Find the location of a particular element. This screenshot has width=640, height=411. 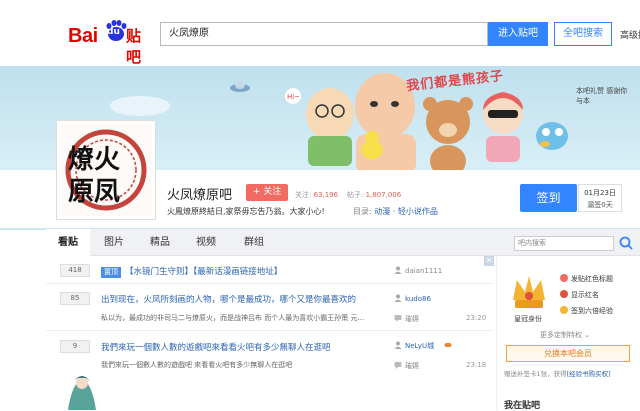

author-name: NeLyU城 is located at coordinates (419, 346).